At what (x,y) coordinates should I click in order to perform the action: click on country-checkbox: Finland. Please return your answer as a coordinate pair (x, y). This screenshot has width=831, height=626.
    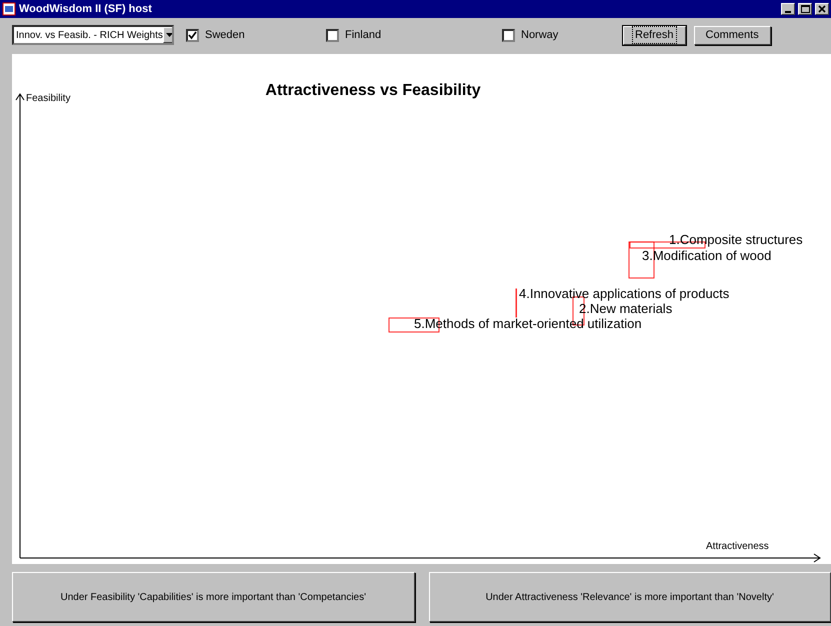
    Looking at the image, I should click on (361, 35).